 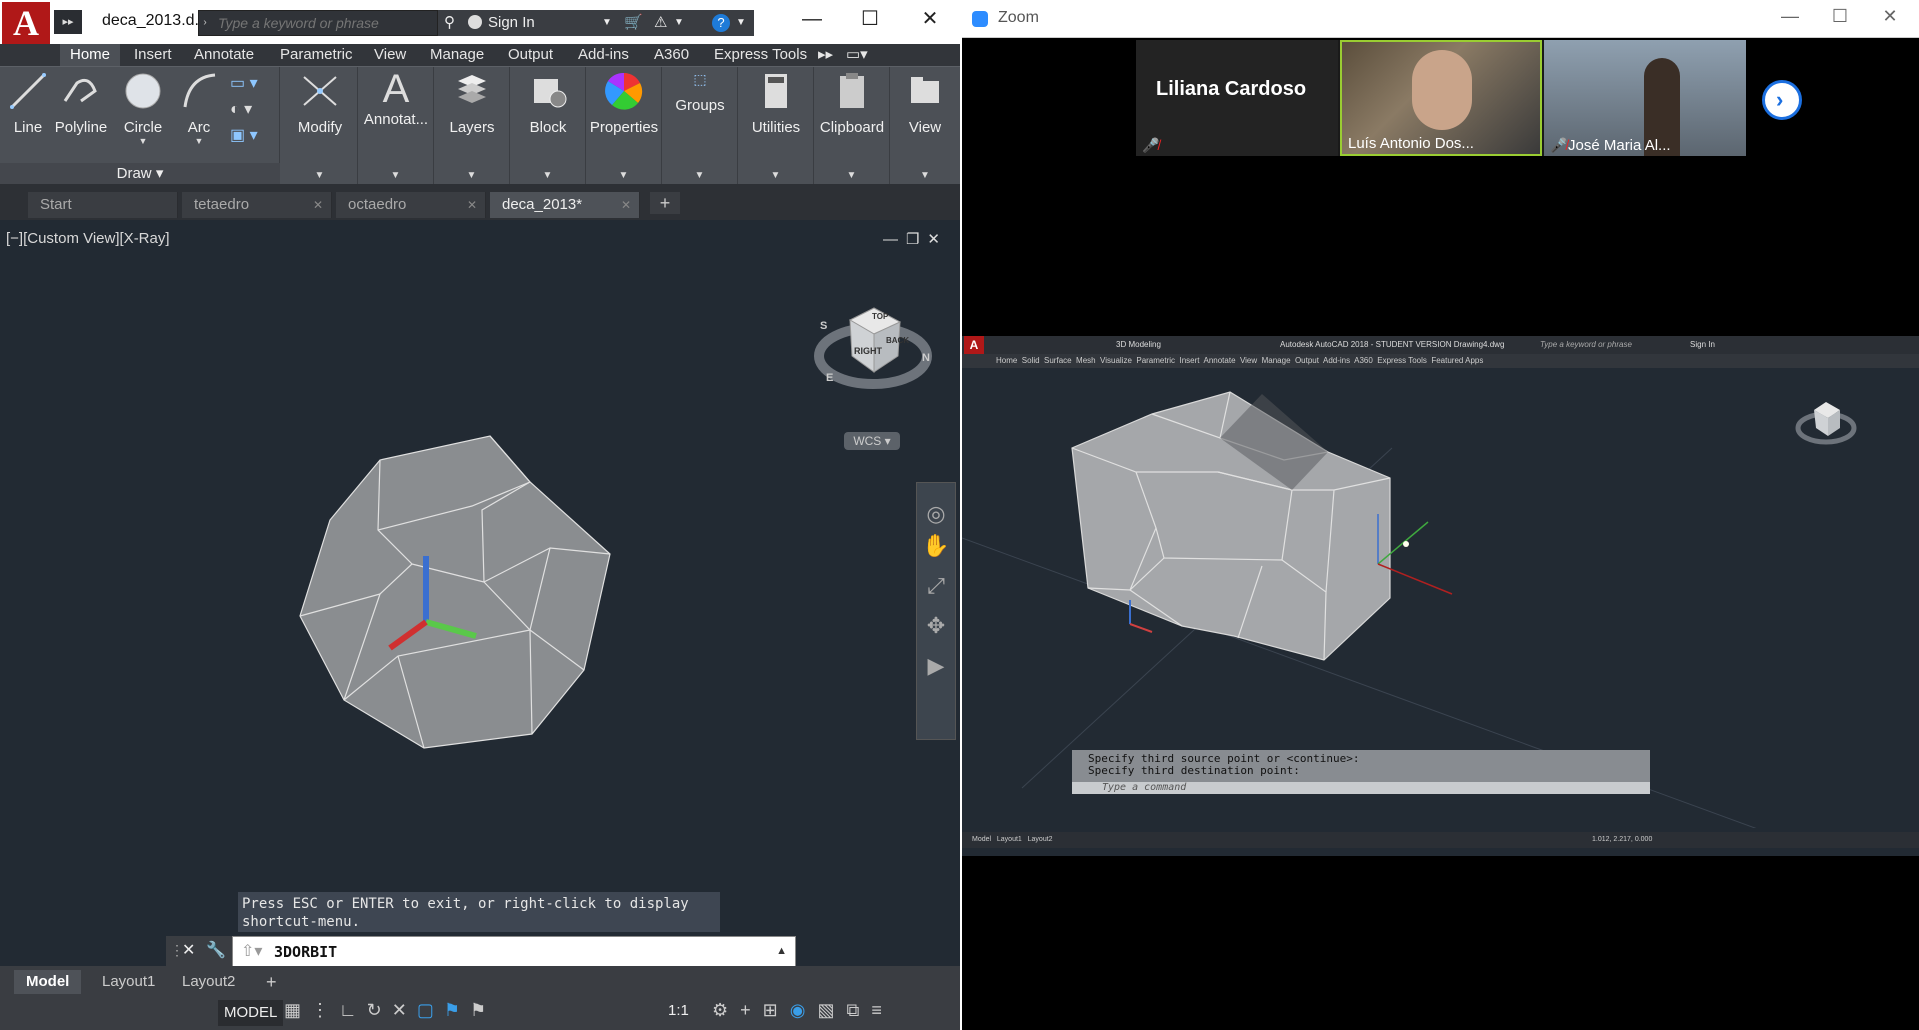 What do you see at coordinates (623, 175) in the screenshot?
I see `properties-dropdown-icon: ▼` at bounding box center [623, 175].